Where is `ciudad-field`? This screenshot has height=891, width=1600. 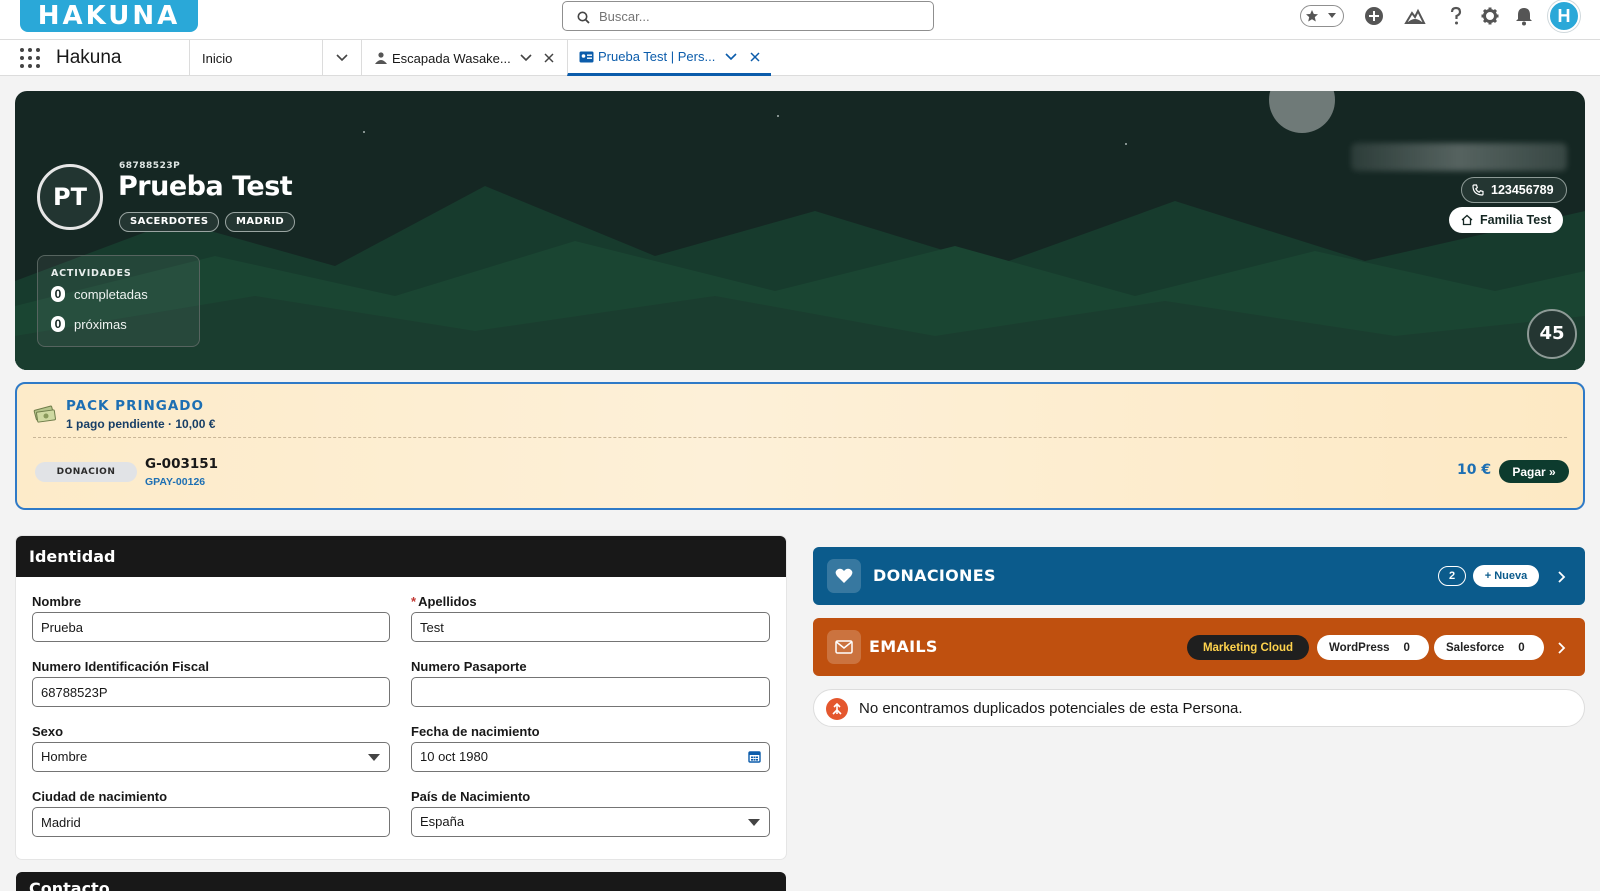
ciudad-field is located at coordinates (211, 822).